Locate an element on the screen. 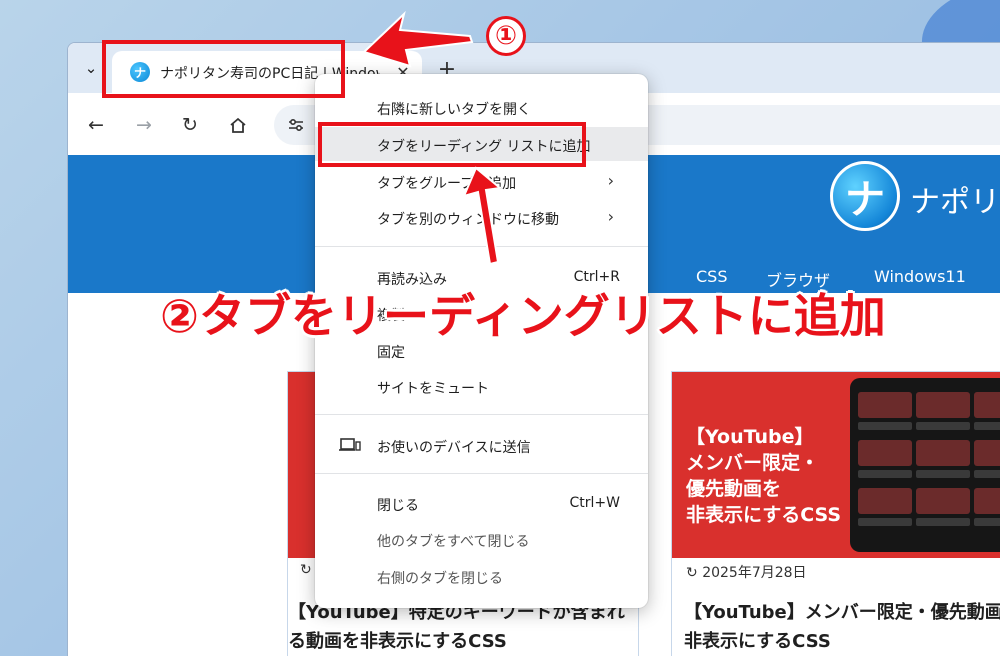  arrow-to-tab is located at coordinates (418, 39).